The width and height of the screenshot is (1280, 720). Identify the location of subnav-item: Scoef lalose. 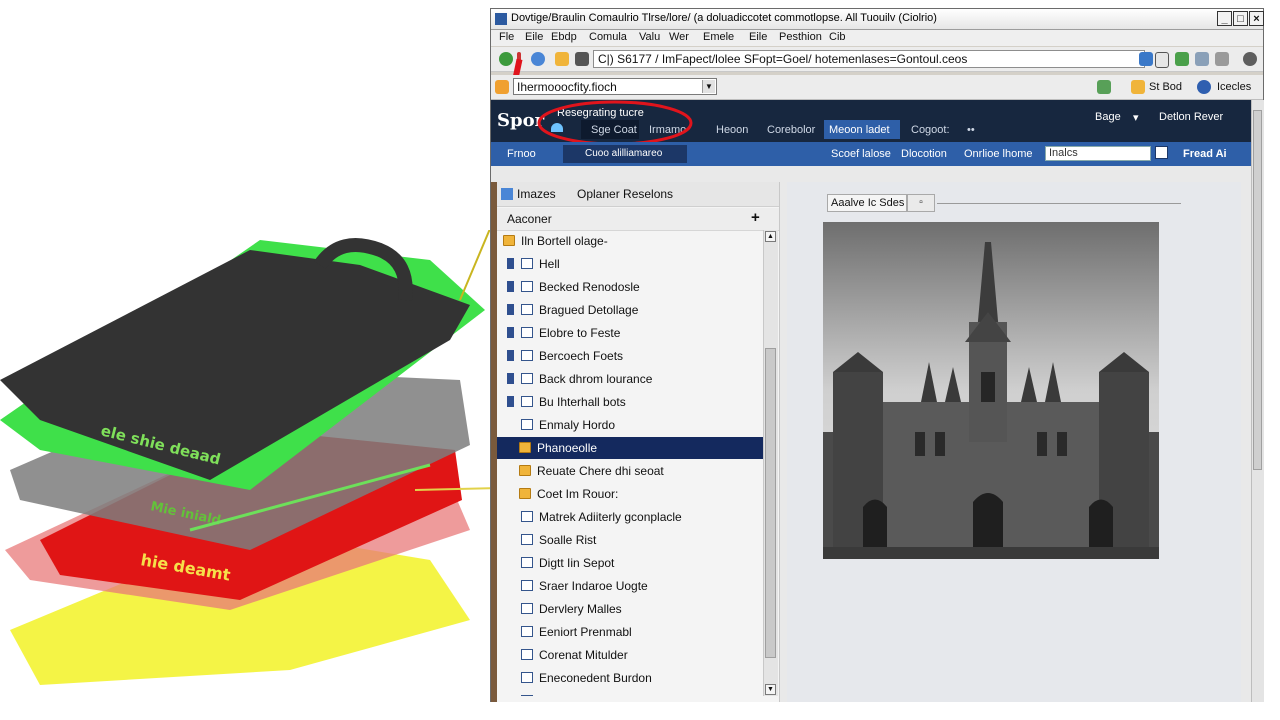
(861, 154).